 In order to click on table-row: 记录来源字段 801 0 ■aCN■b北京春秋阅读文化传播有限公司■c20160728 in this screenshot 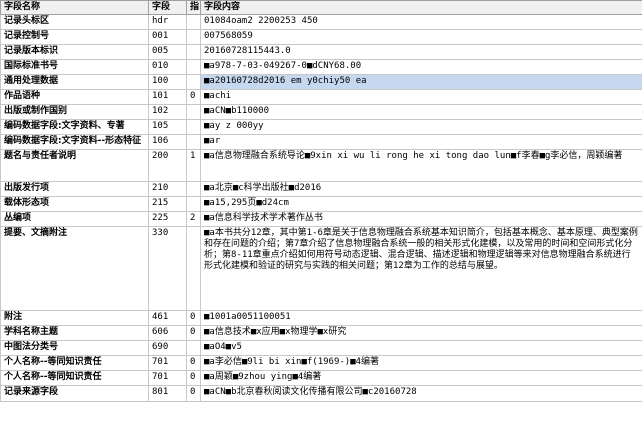, I will do `click(321, 393)`.